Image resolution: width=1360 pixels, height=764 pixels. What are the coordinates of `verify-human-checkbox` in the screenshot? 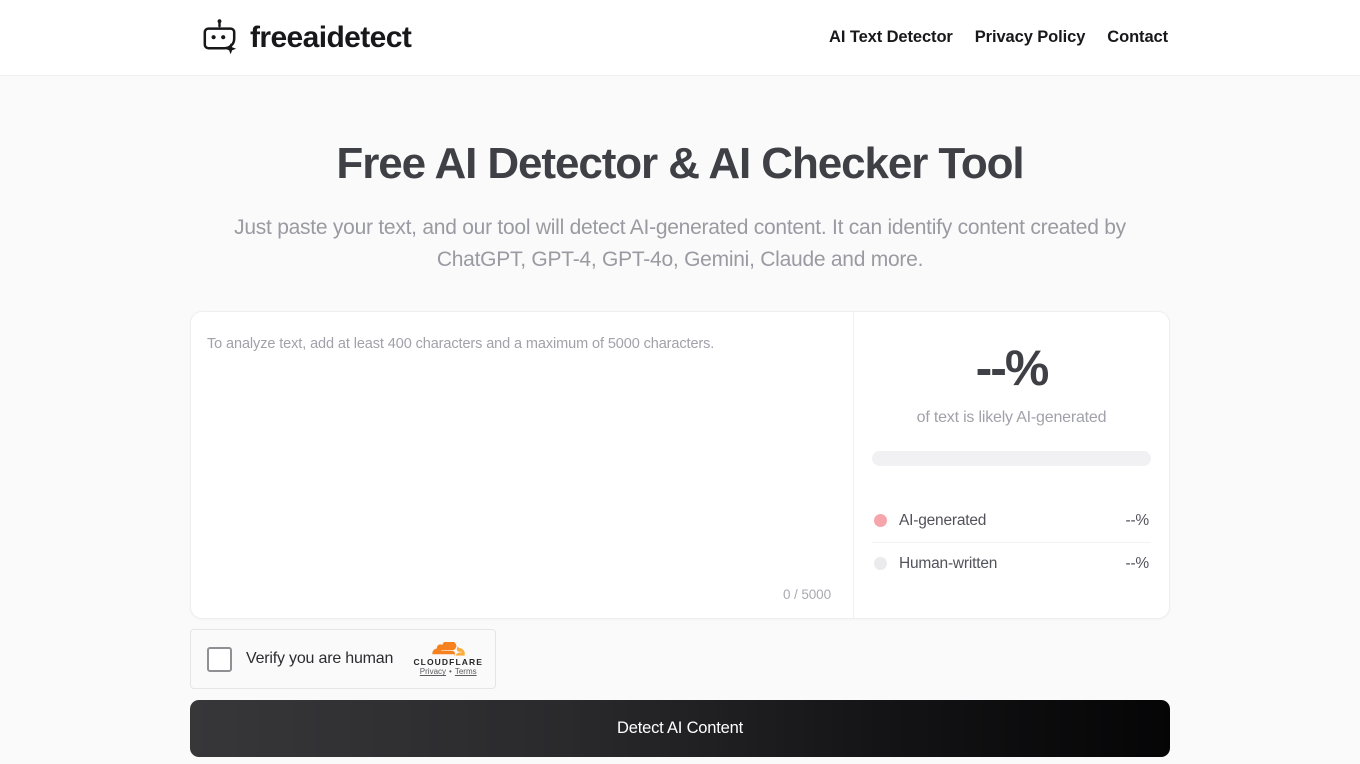 It's located at (219, 659).